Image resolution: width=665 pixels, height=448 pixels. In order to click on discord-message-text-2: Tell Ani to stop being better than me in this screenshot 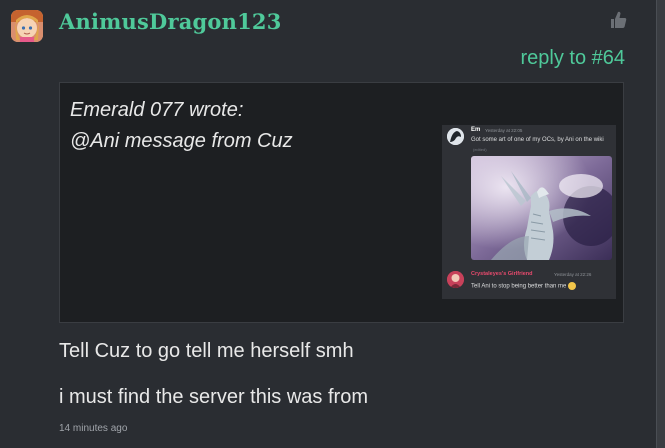, I will do `click(524, 286)`.